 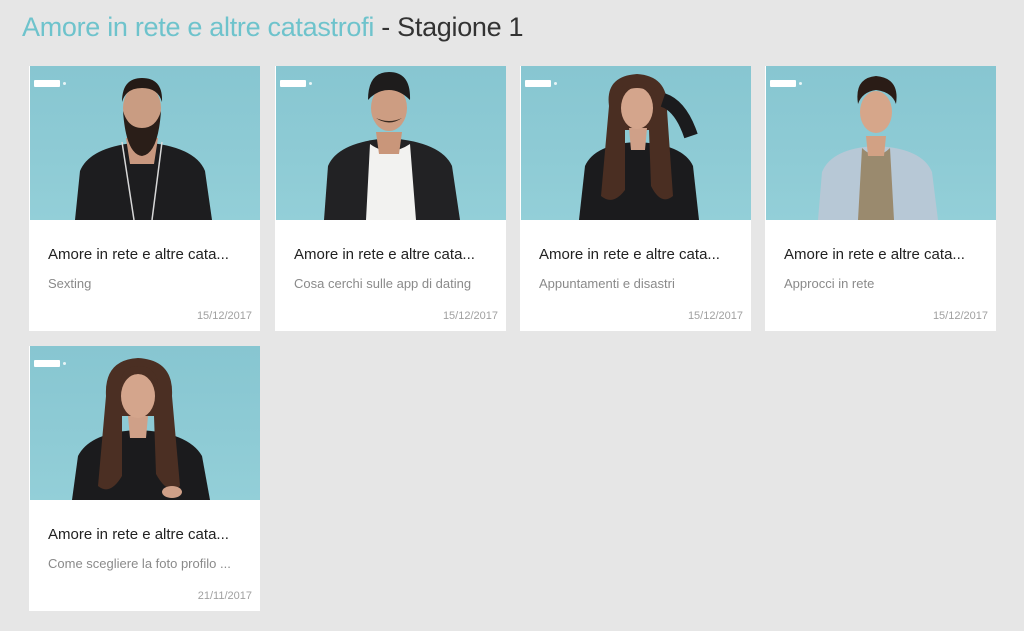 I want to click on series-title: Amore in rete e altre catastrofi, so click(x=198, y=27).